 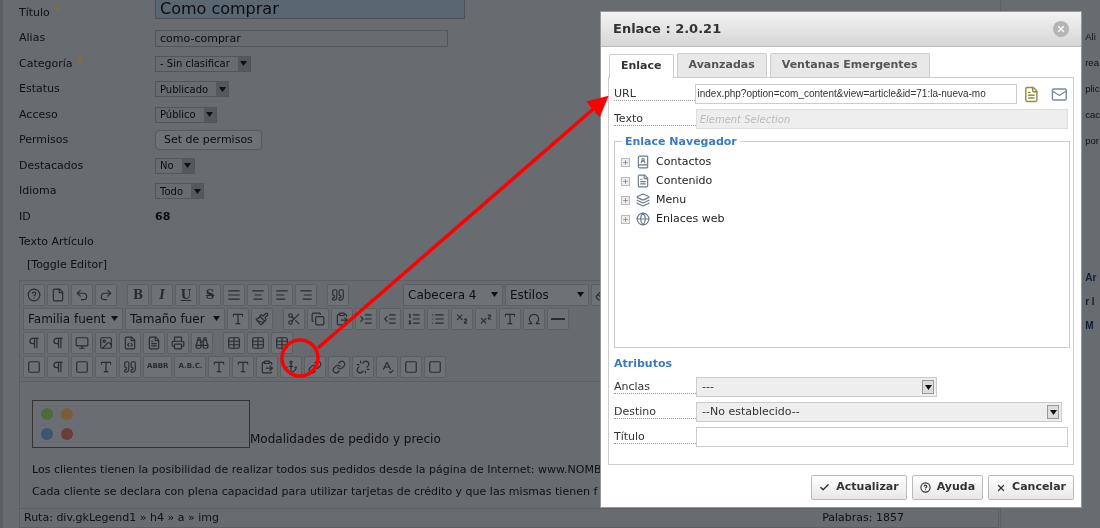 What do you see at coordinates (435, 366) in the screenshot?
I see `panel-button` at bounding box center [435, 366].